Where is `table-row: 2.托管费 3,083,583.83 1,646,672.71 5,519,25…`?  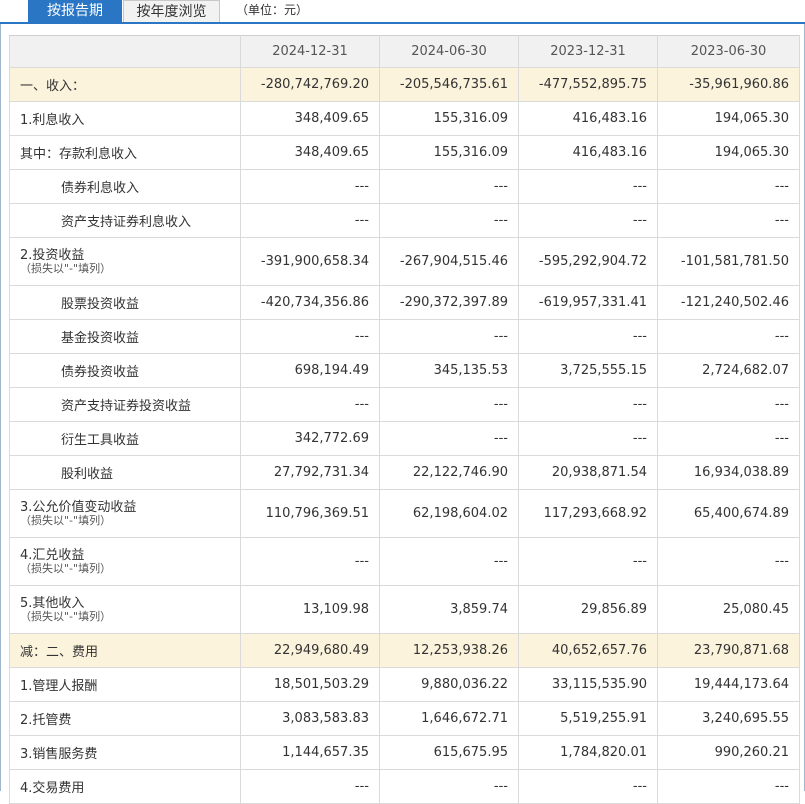 table-row: 2.托管费 3,083,583.83 1,646,672.71 5,519,25… is located at coordinates (404, 718).